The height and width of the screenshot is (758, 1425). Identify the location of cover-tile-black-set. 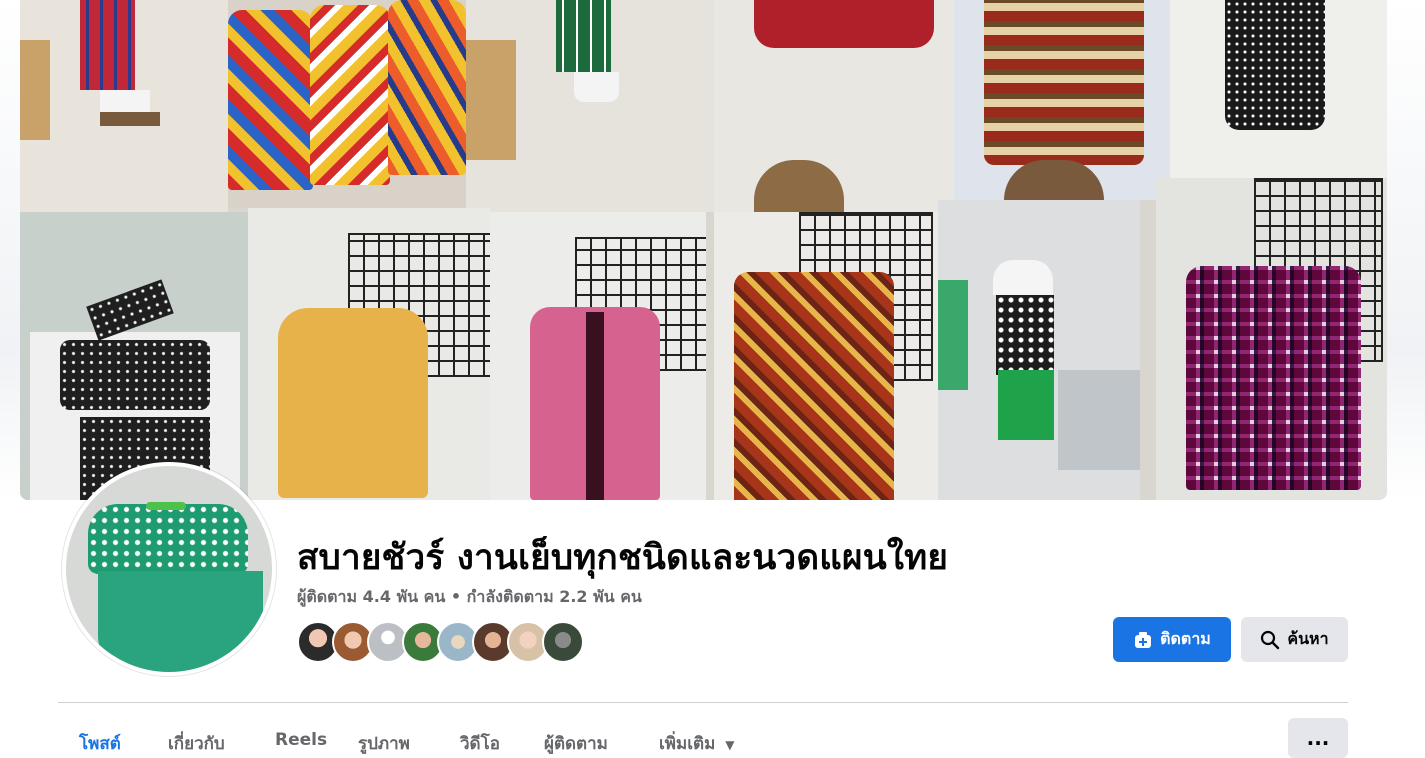
(134, 356).